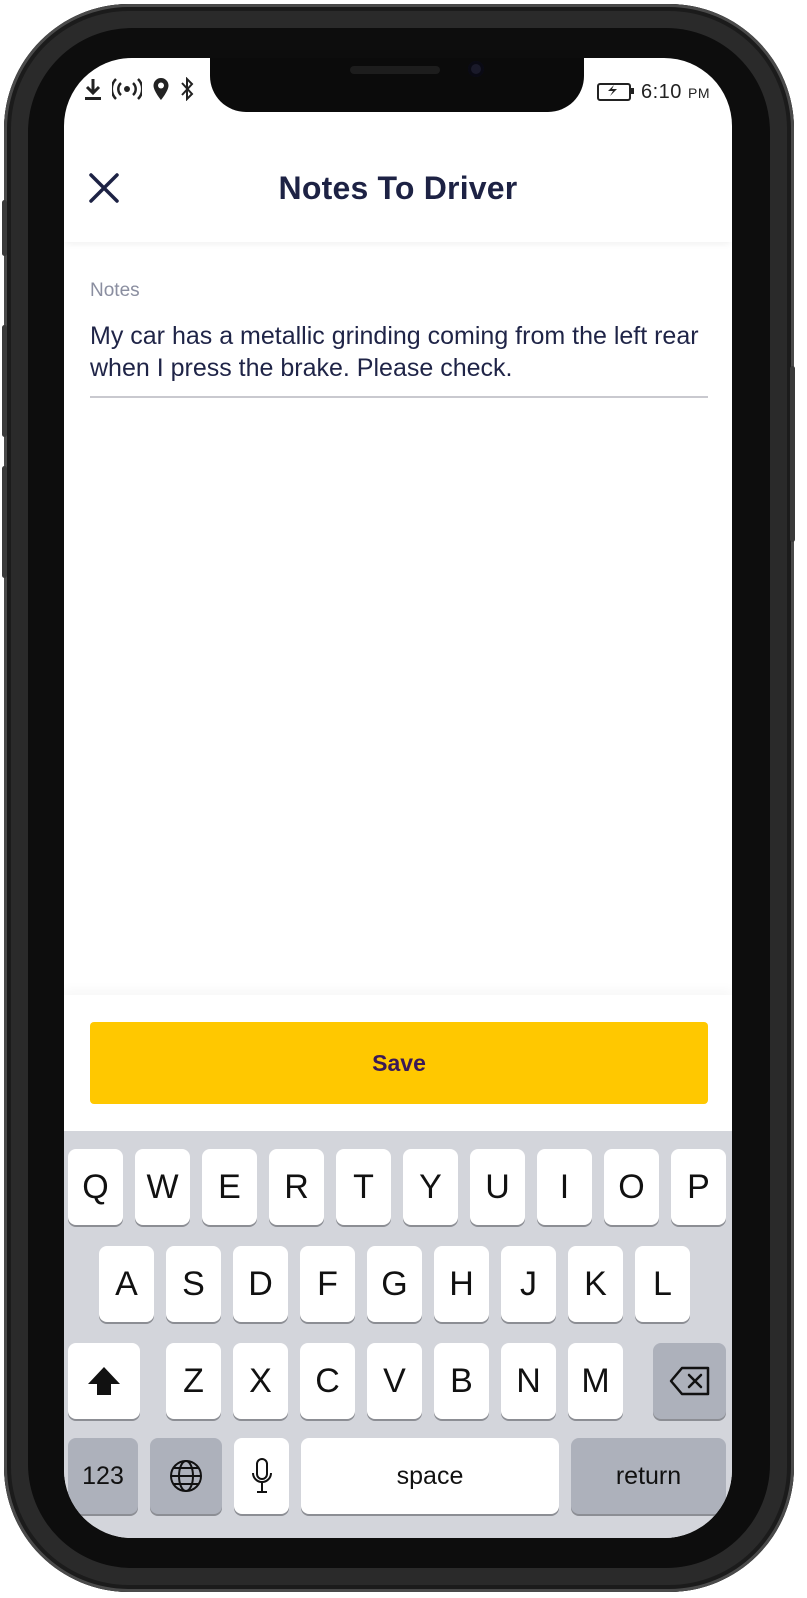 The image size is (807, 1598). I want to click on volume-up-button, so click(4, 381).